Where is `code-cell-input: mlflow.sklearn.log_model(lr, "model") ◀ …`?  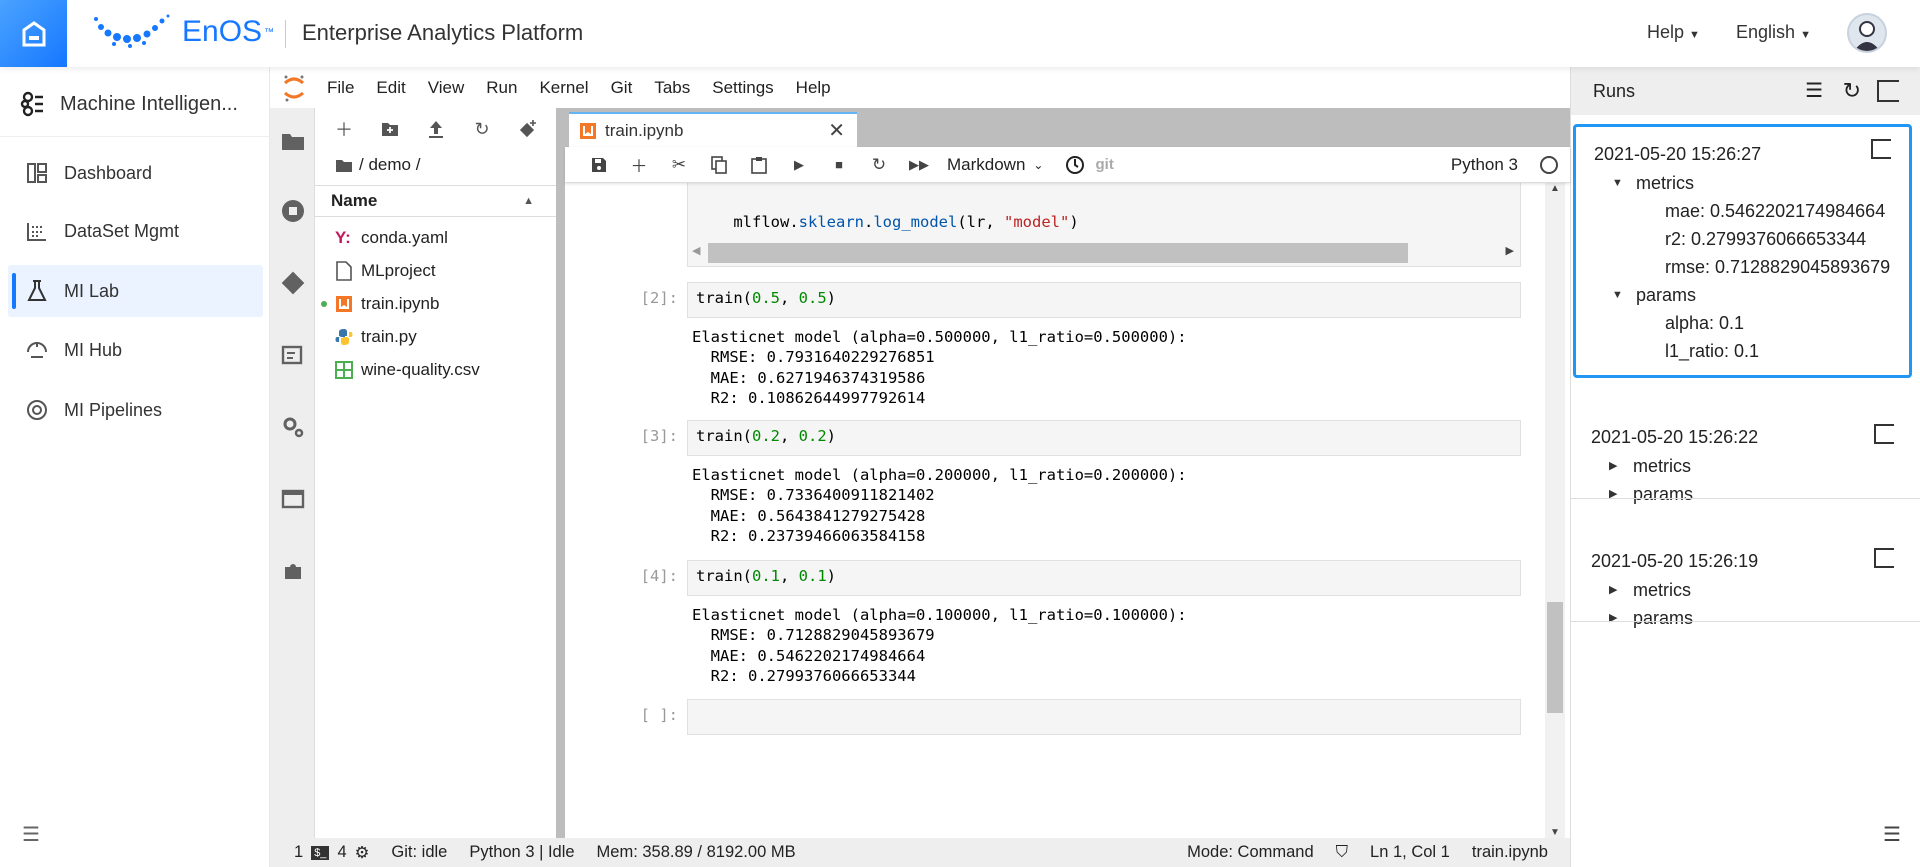 code-cell-input: mlflow.sklearn.log_model(lr, "model") ◀ … is located at coordinates (1104, 225).